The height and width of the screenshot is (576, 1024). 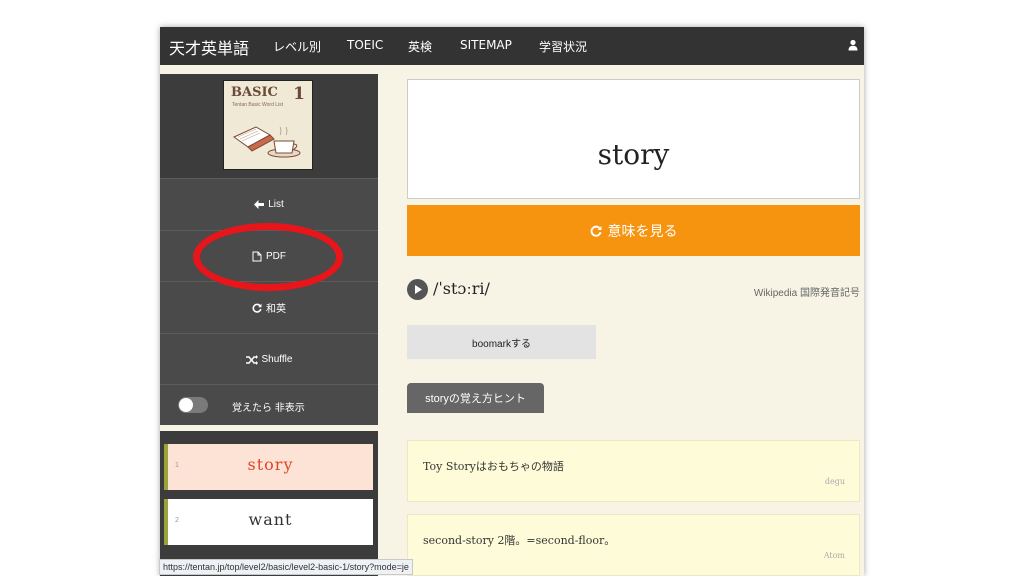 I want to click on show-meaning-label: 意味を見る, so click(x=642, y=231).